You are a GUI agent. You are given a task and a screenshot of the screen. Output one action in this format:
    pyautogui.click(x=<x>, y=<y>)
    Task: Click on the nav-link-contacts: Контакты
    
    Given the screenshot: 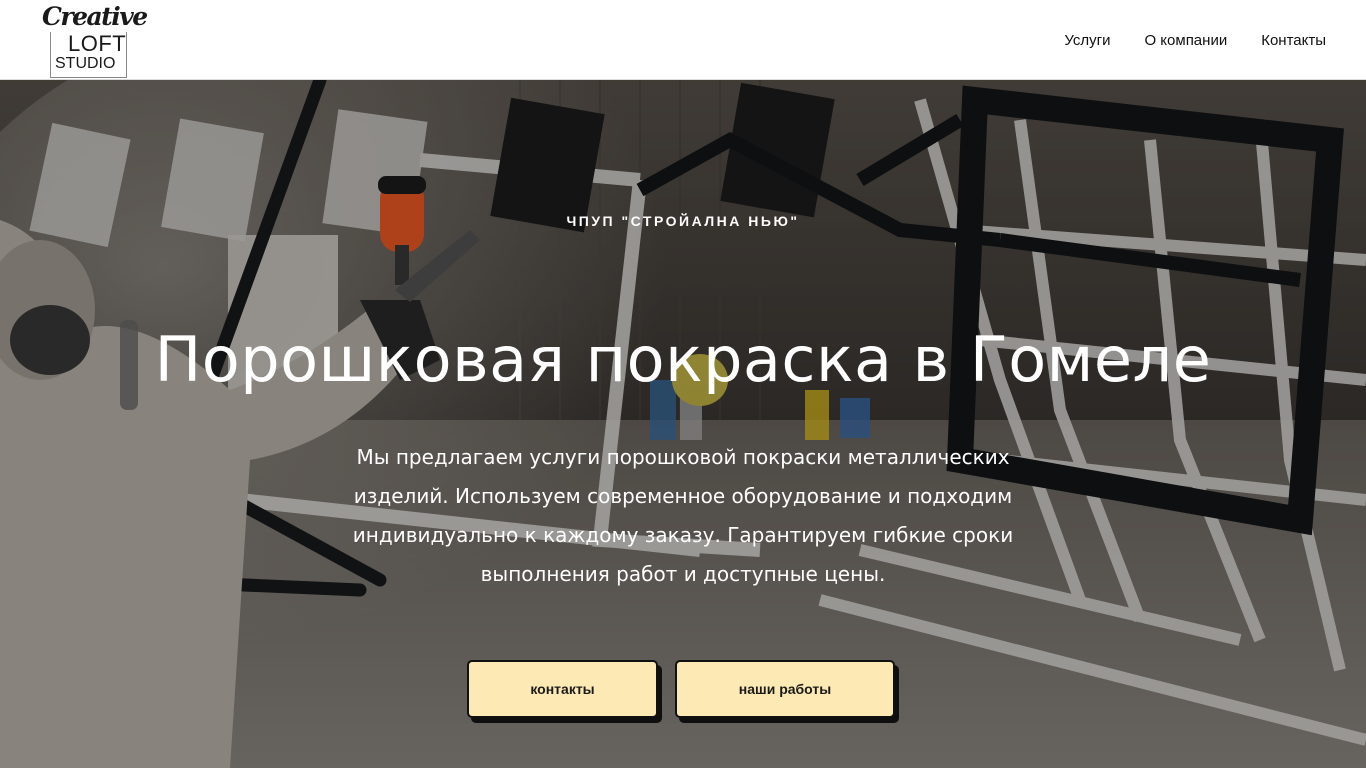 What is the action you would take?
    pyautogui.click(x=1293, y=40)
    